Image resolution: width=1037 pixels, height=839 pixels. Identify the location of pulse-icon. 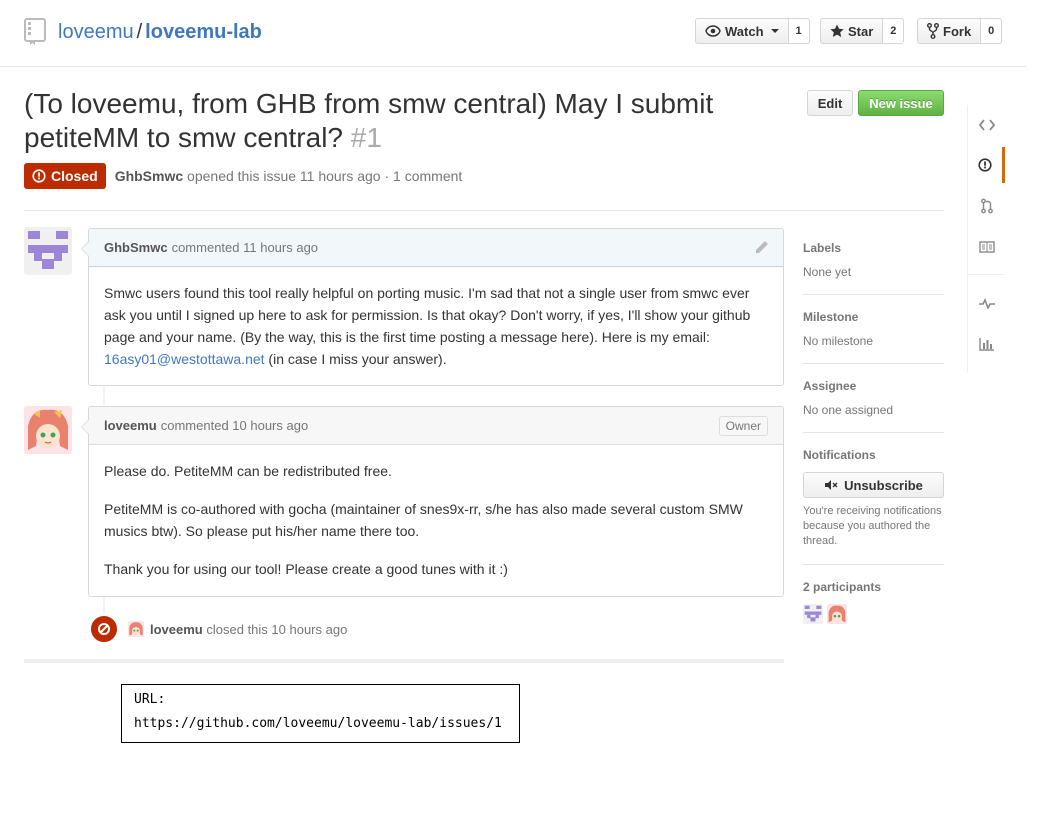
(986, 303).